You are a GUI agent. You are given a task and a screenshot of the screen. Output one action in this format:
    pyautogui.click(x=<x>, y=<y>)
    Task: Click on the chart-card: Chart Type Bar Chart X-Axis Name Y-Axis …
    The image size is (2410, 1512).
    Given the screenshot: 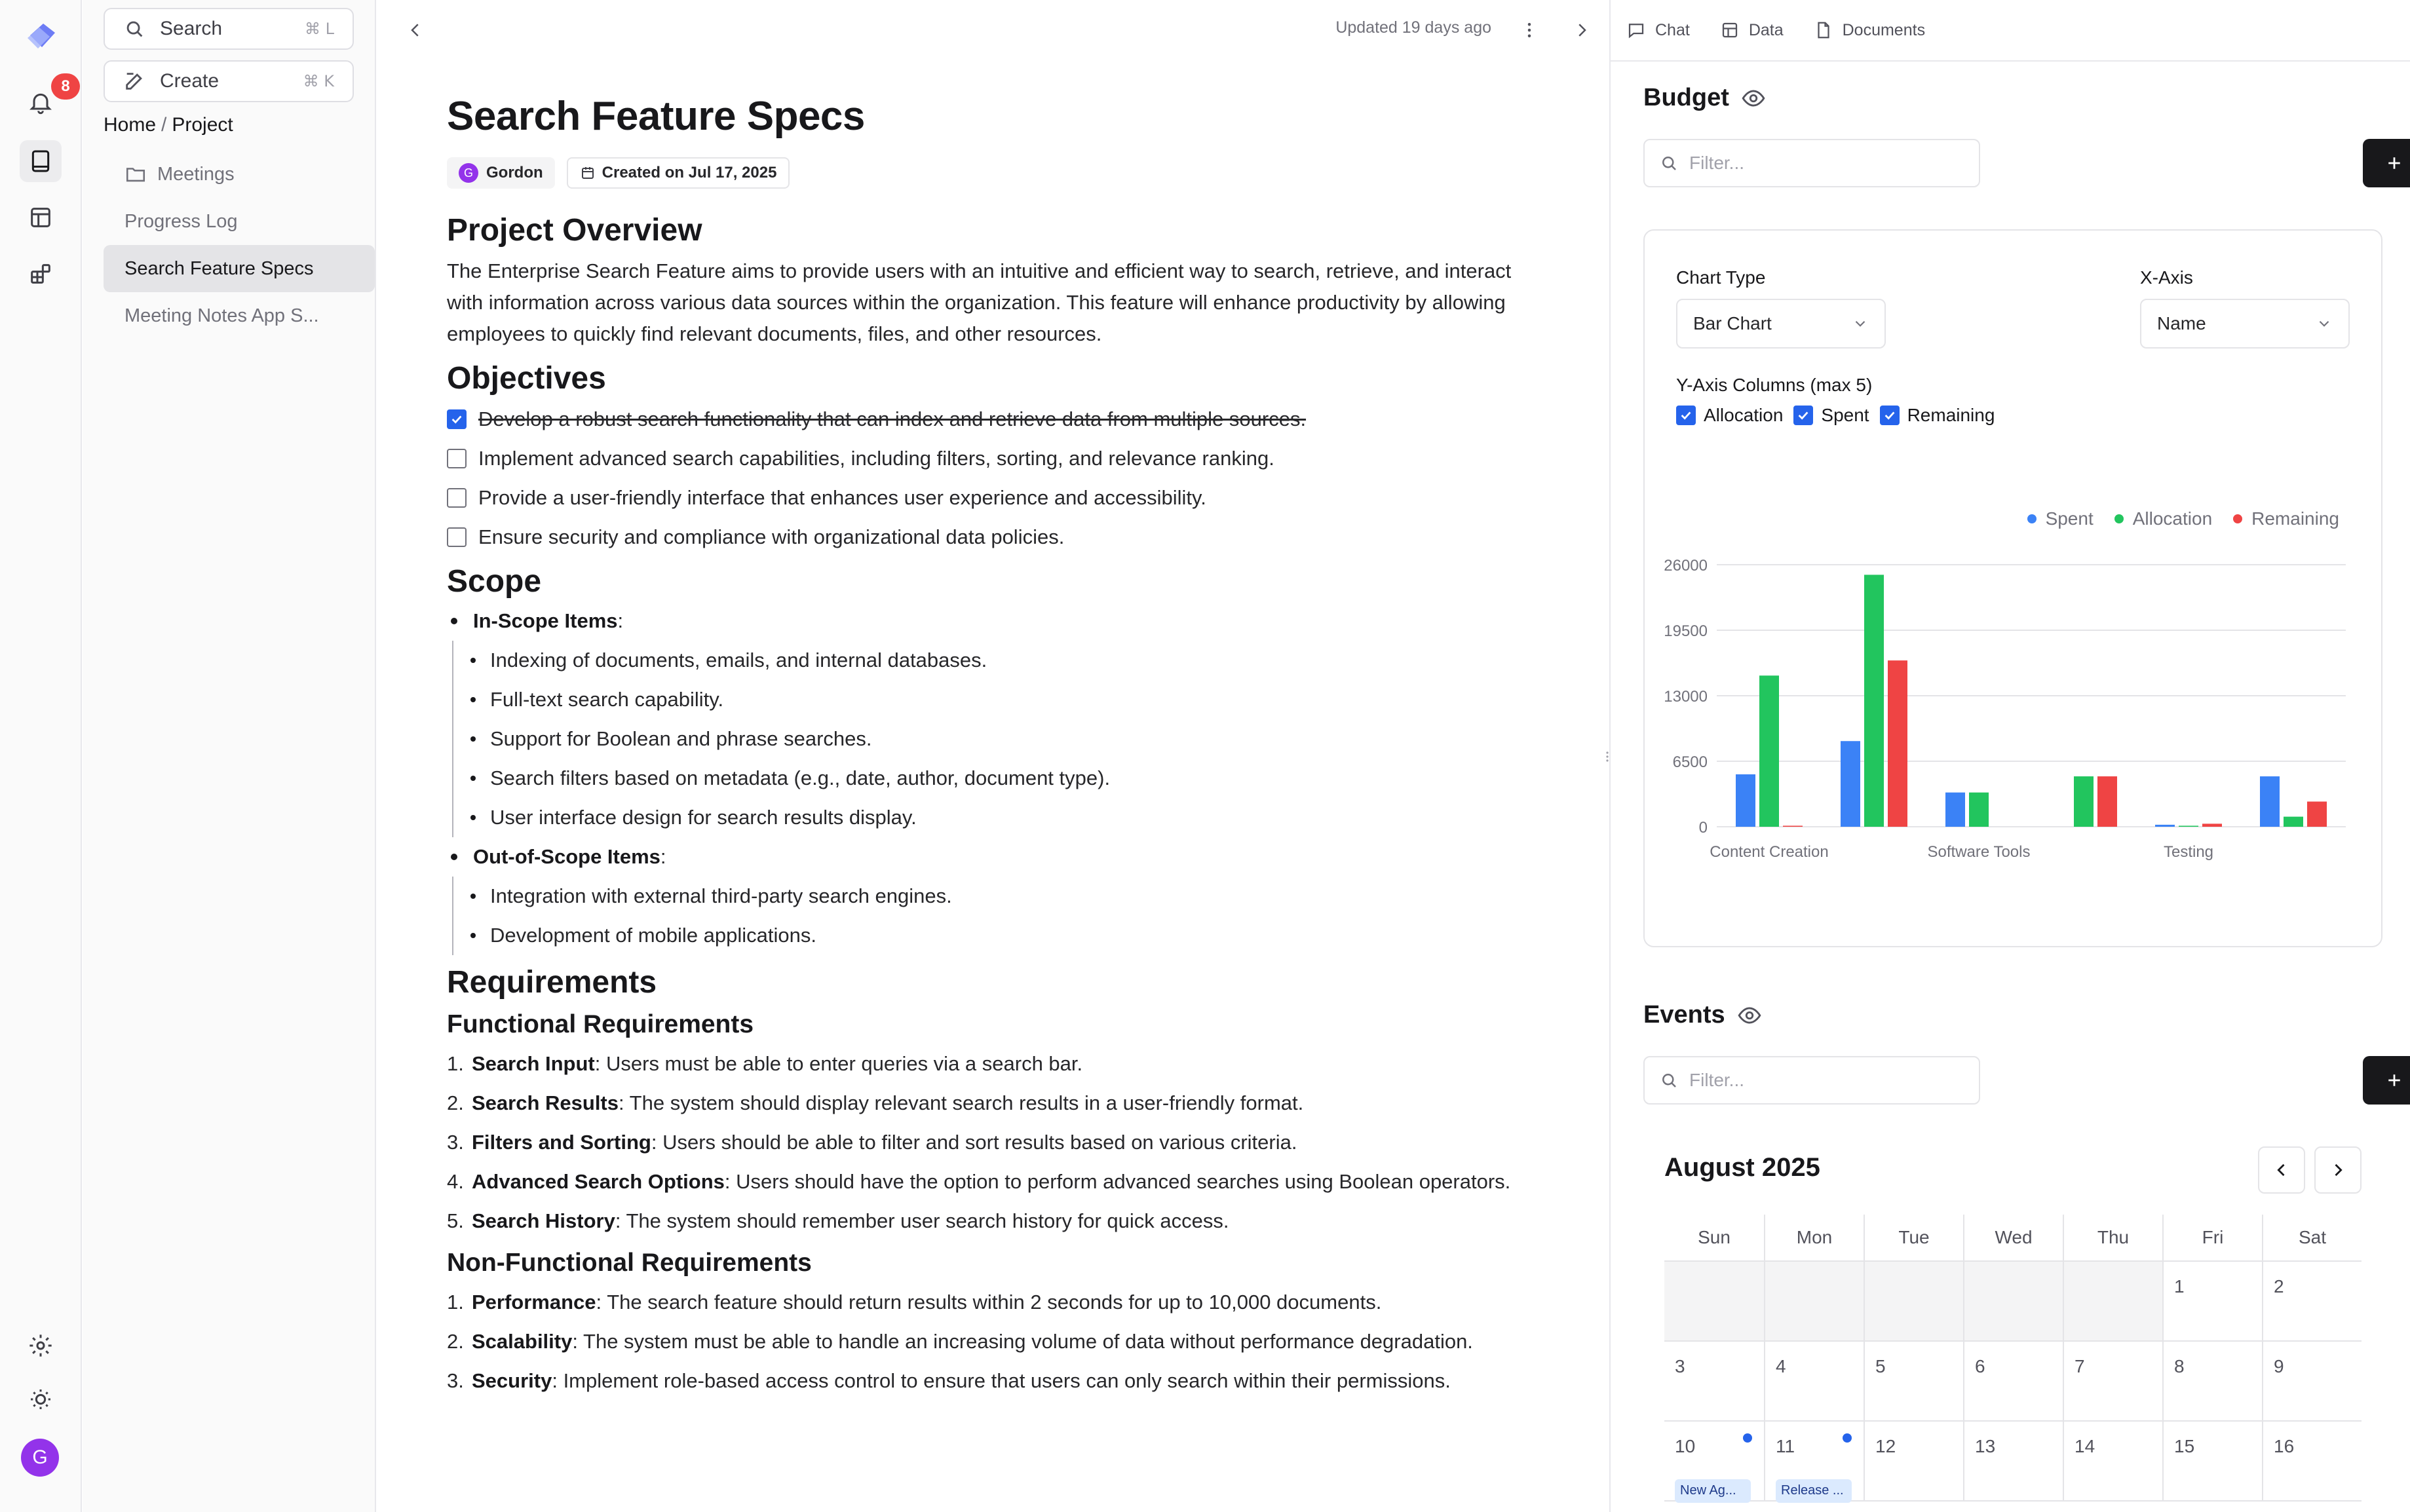 What is the action you would take?
    pyautogui.click(x=2012, y=588)
    